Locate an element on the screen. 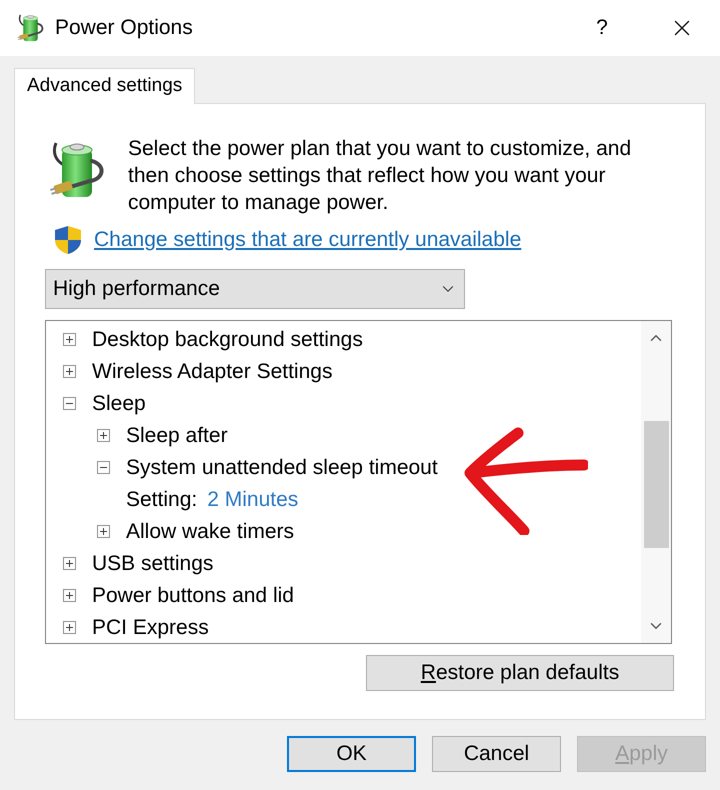  dialog-button: Cancel is located at coordinates (496, 754).